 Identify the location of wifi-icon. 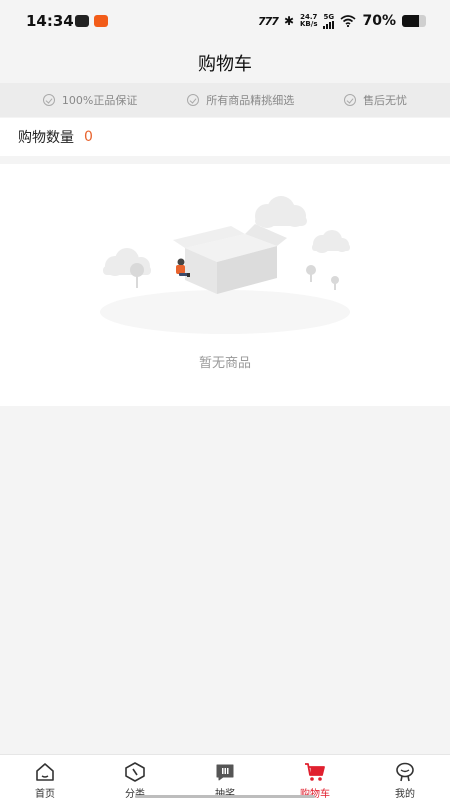
(348, 21).